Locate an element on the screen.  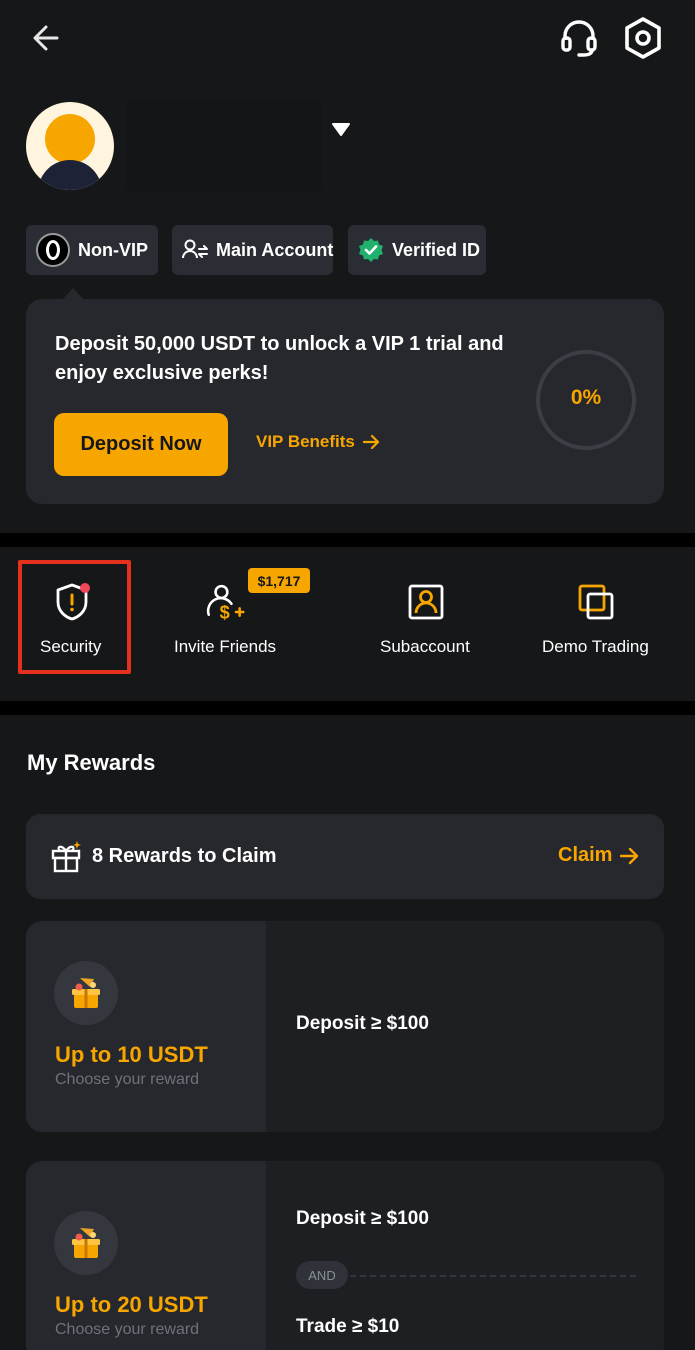
security-label: Security is located at coordinates (71, 646).